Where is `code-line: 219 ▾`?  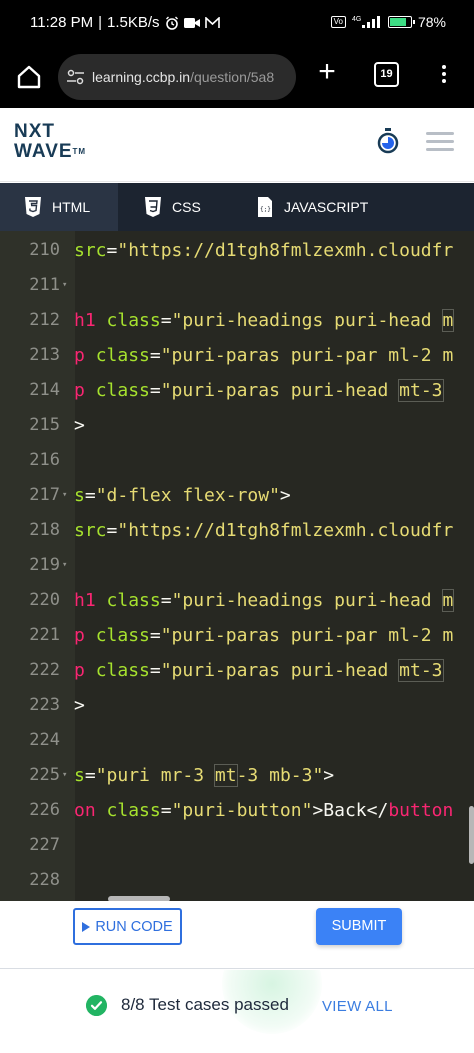
code-line: 219 ▾ is located at coordinates (237, 565).